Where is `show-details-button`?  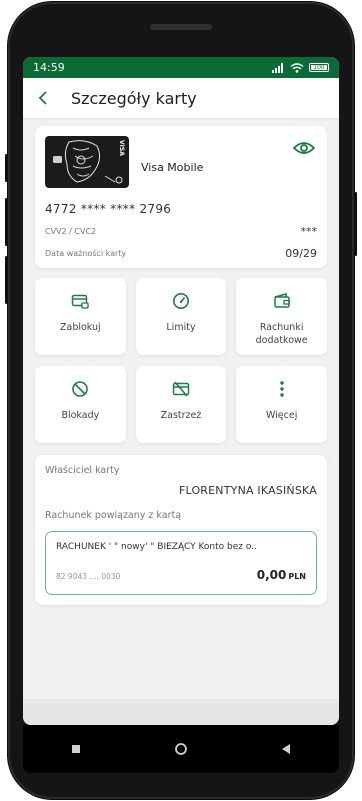
show-details-button is located at coordinates (304, 148).